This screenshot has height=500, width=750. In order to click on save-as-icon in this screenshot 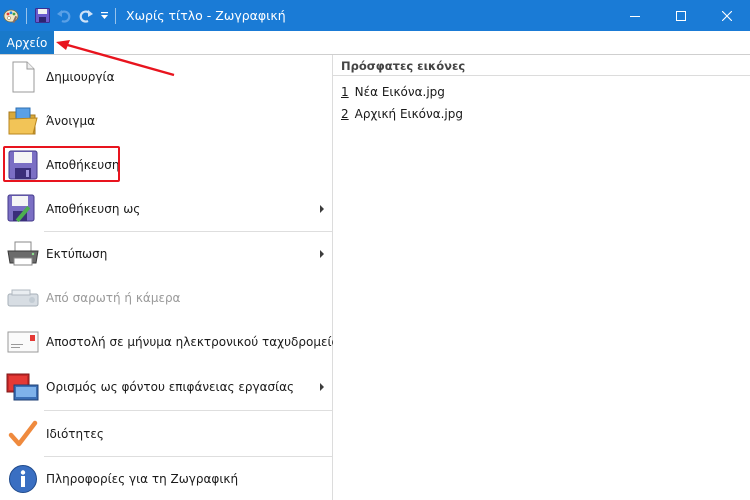, I will do `click(23, 209)`.